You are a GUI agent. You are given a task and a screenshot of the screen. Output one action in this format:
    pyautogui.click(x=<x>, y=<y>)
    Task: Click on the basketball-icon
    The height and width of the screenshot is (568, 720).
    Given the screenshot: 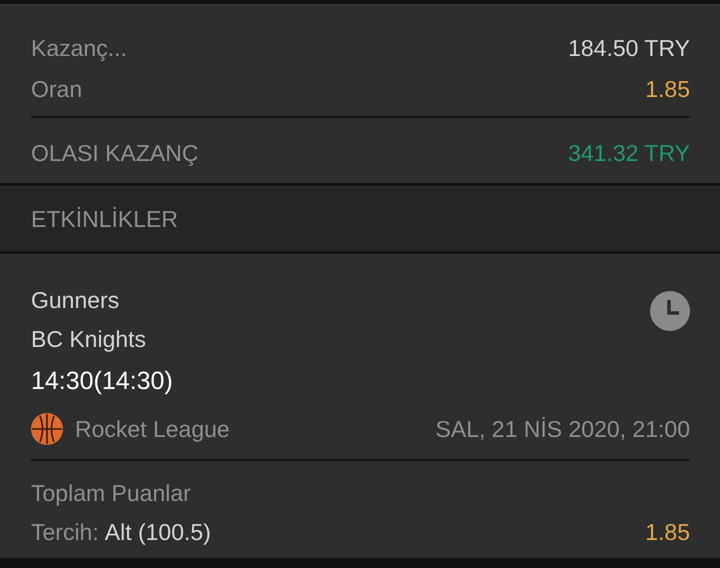 What is the action you would take?
    pyautogui.click(x=47, y=429)
    